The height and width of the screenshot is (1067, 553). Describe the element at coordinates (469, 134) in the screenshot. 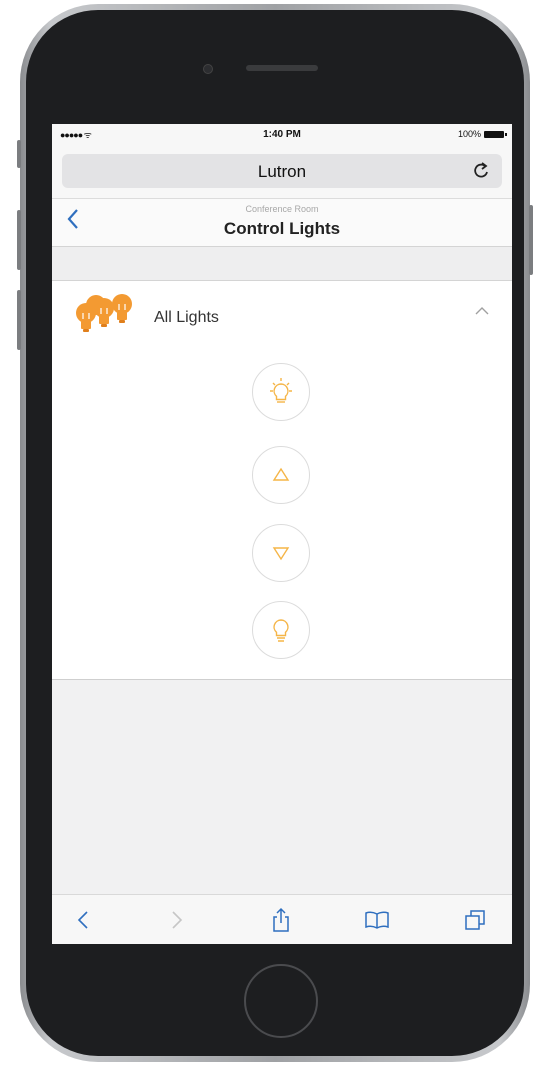

I see `battery-percent: 100%` at that location.